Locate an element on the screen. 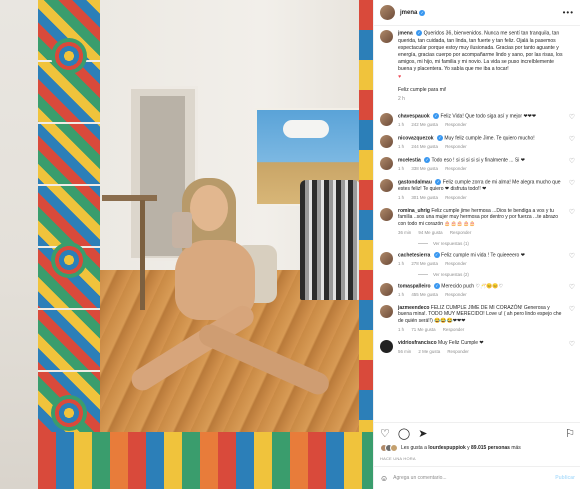 The image size is (580, 489). commenter-username: vidriosfrancisco is located at coordinates (417, 343).